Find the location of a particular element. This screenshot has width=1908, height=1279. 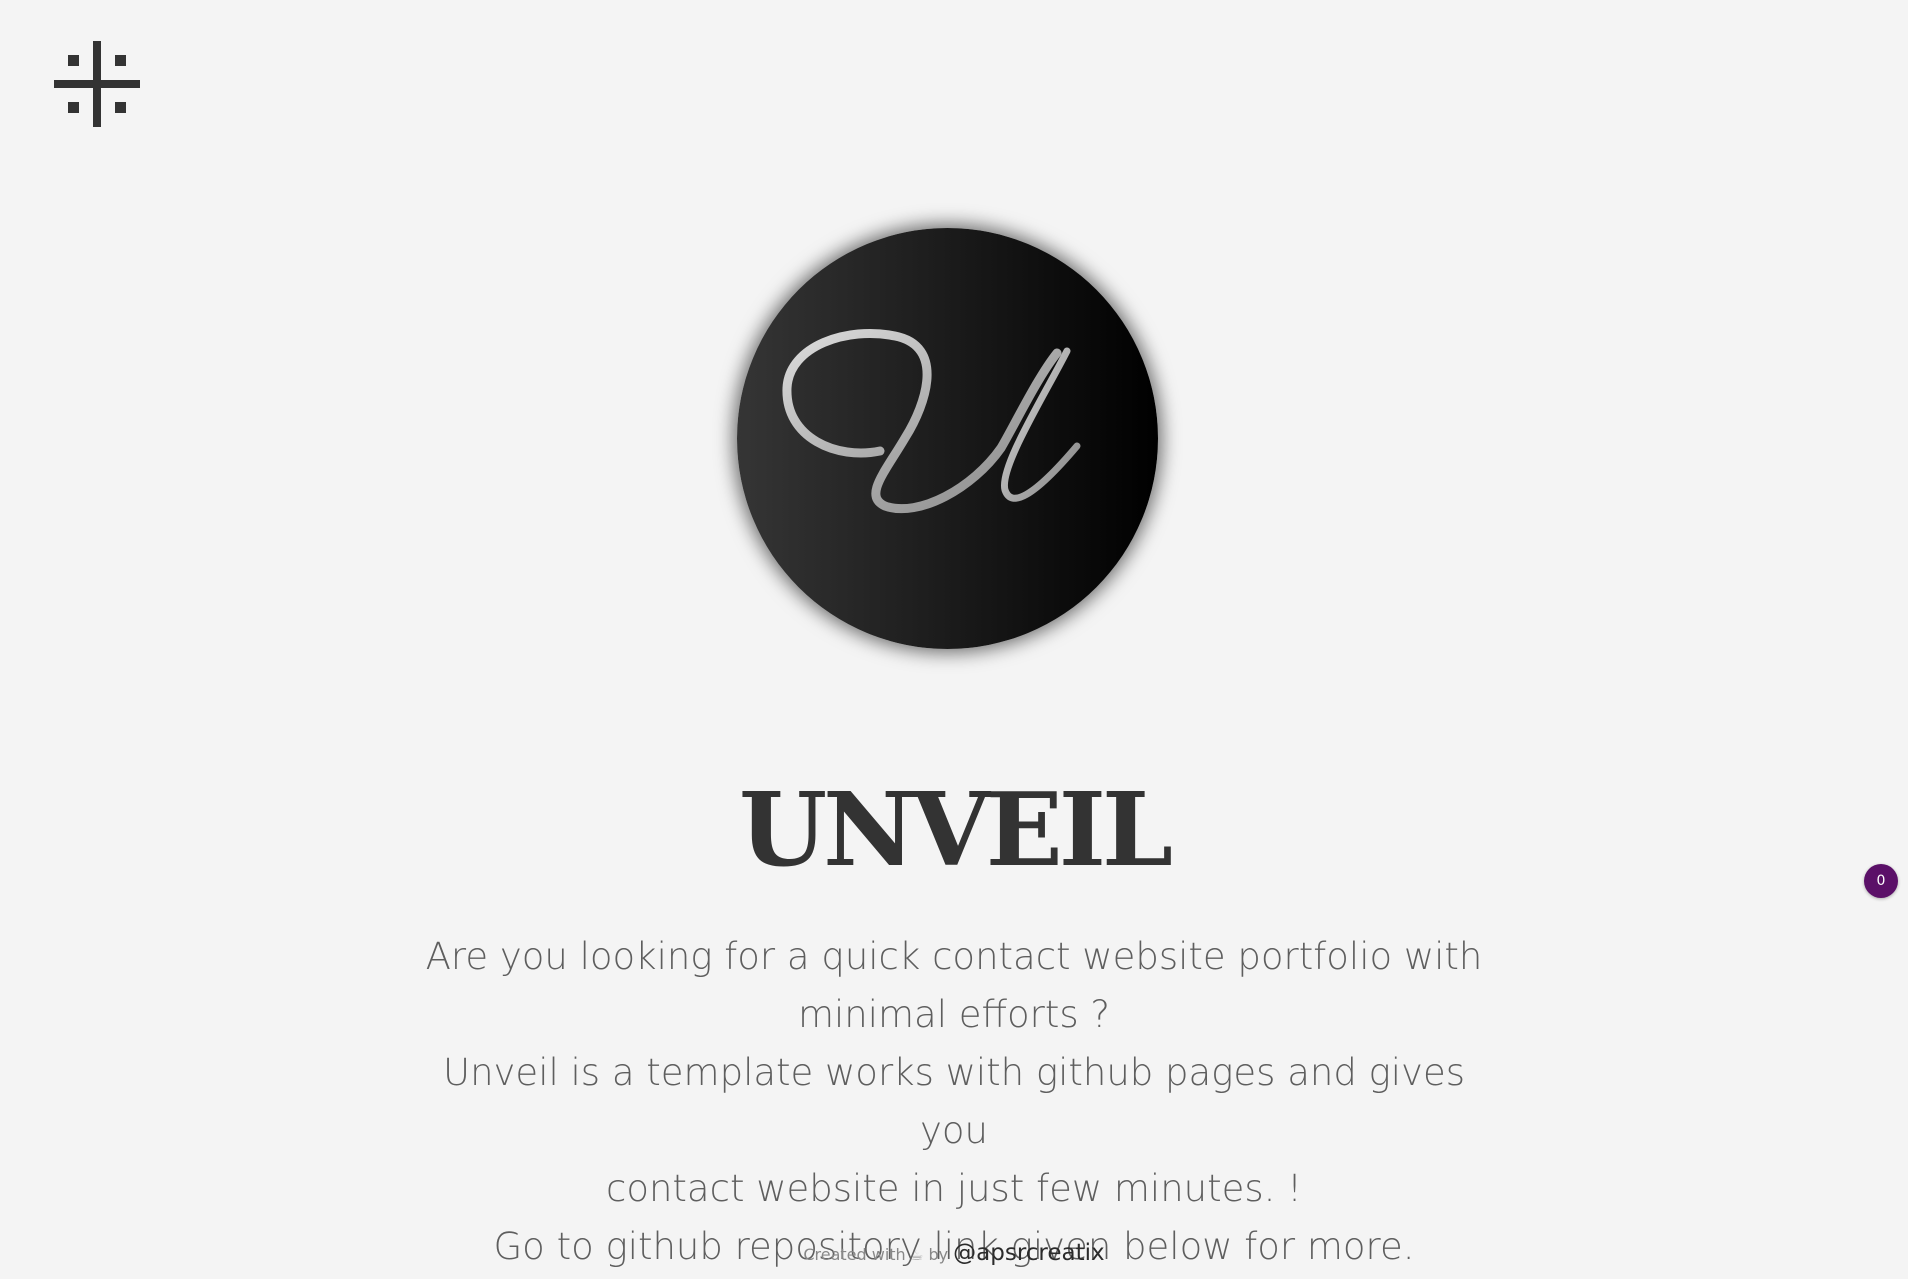

created-with-text: Created with is located at coordinates (854, 1254).